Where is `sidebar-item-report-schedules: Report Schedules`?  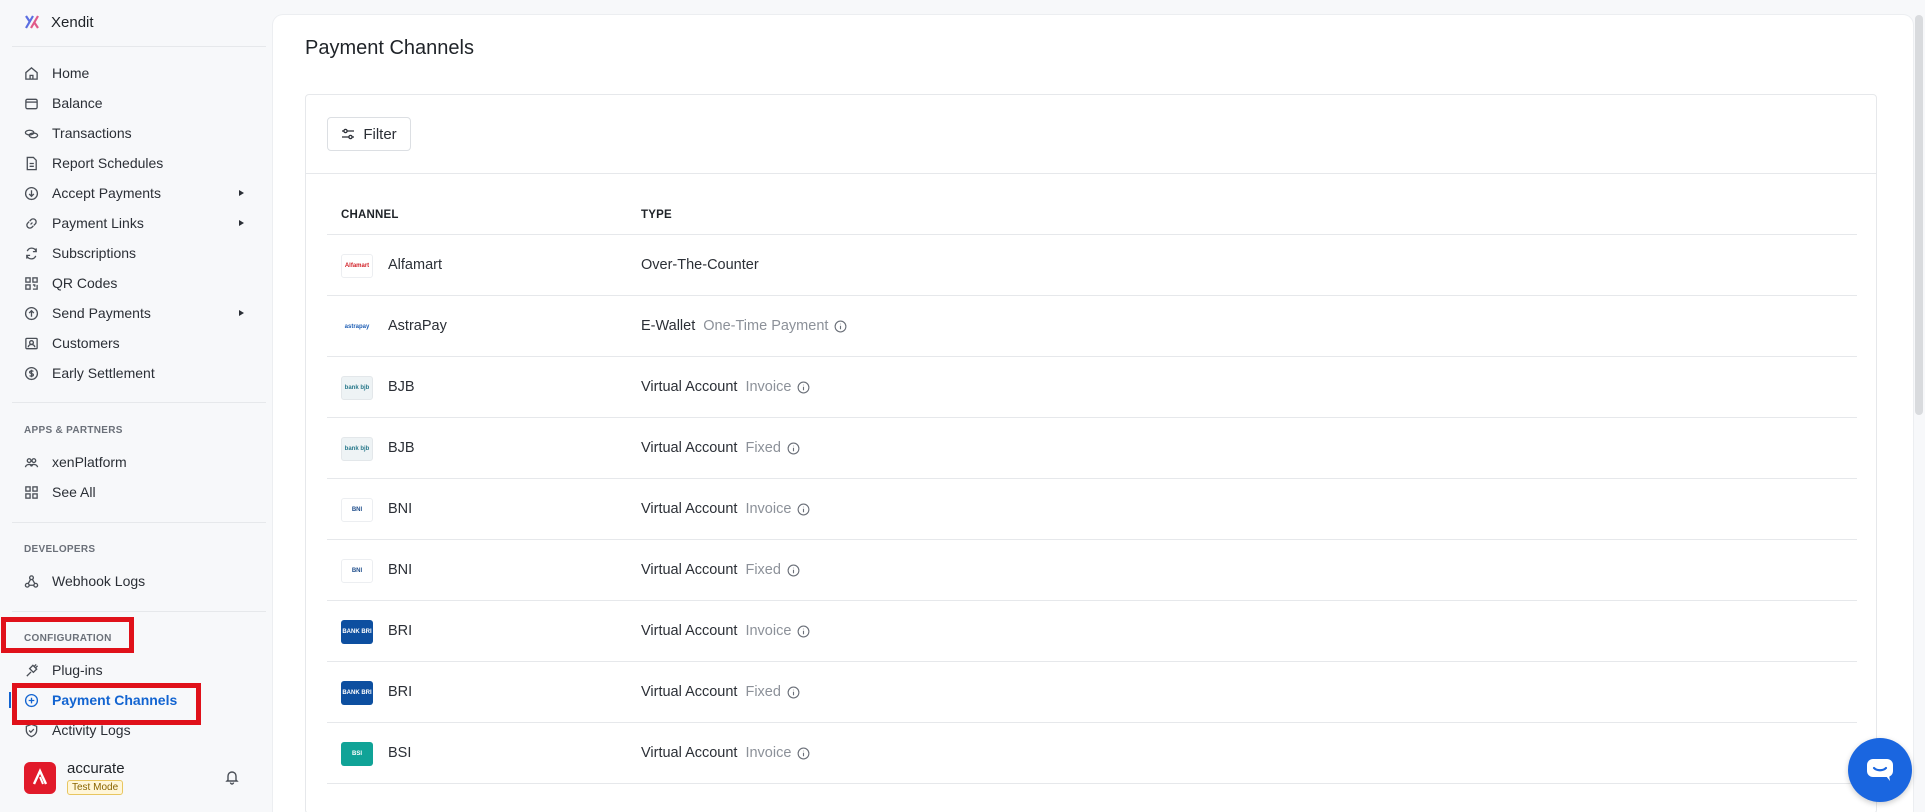
sidebar-item-report-schedules: Report Schedules is located at coordinates (132, 163).